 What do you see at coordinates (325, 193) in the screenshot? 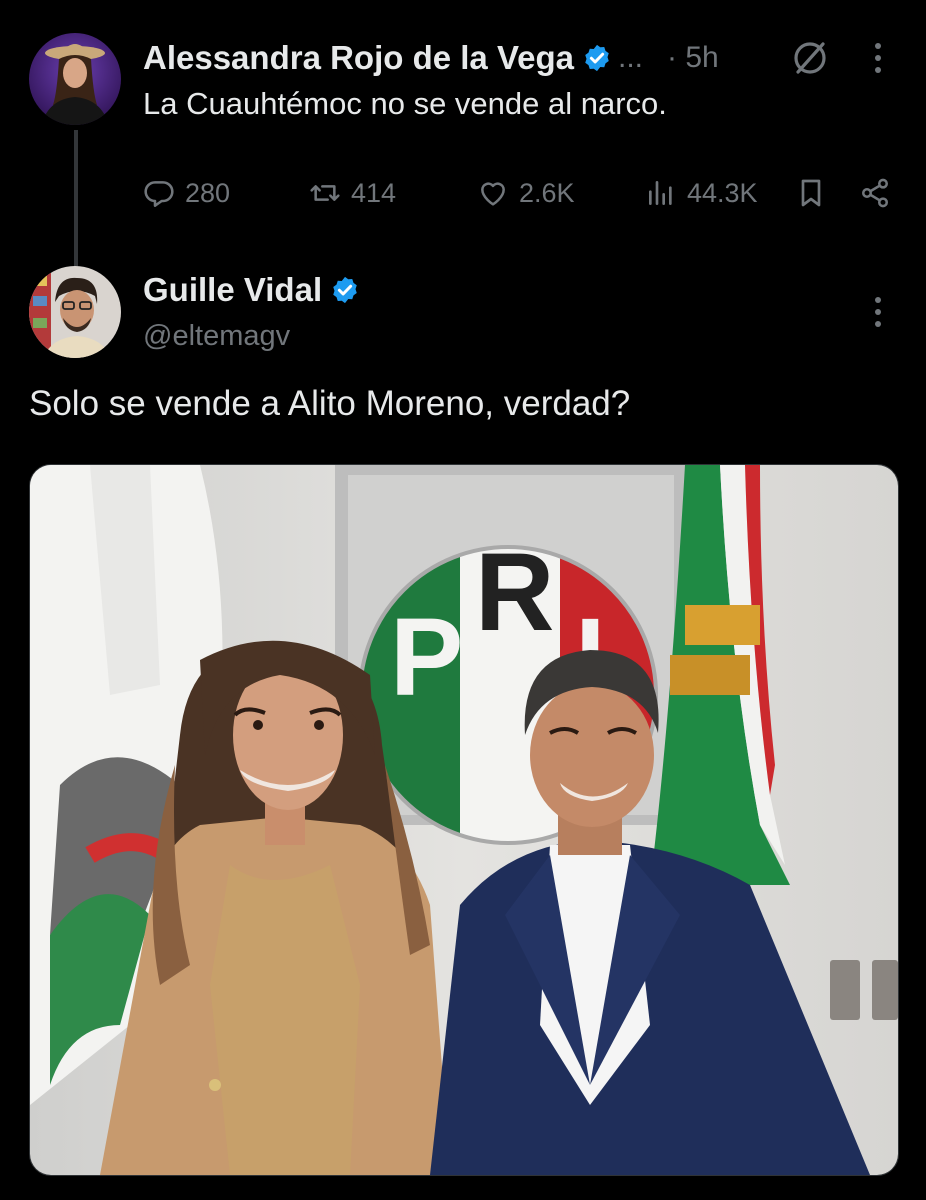
I see `repost-icon` at bounding box center [325, 193].